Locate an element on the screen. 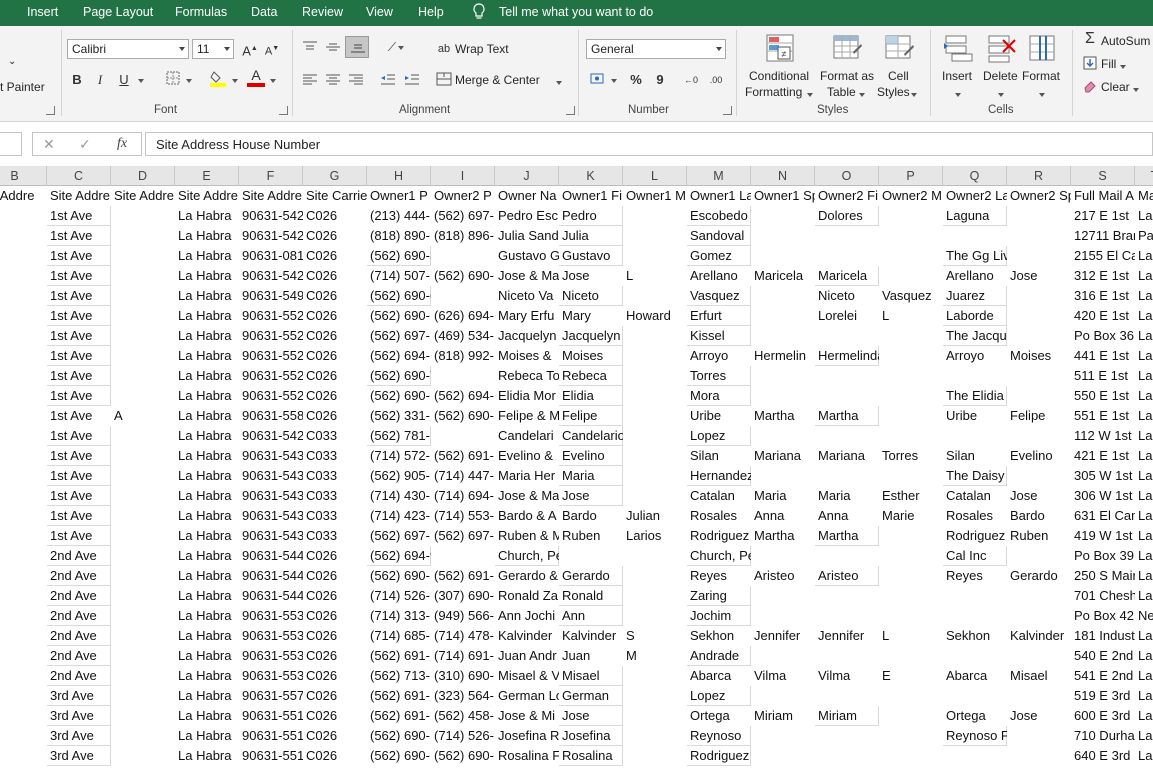  table-cell: Arellano is located at coordinates (975, 276).